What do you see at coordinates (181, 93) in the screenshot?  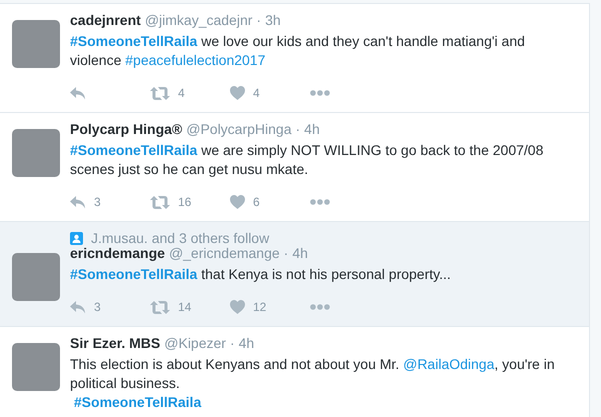 I see `retweet-count: 4` at bounding box center [181, 93].